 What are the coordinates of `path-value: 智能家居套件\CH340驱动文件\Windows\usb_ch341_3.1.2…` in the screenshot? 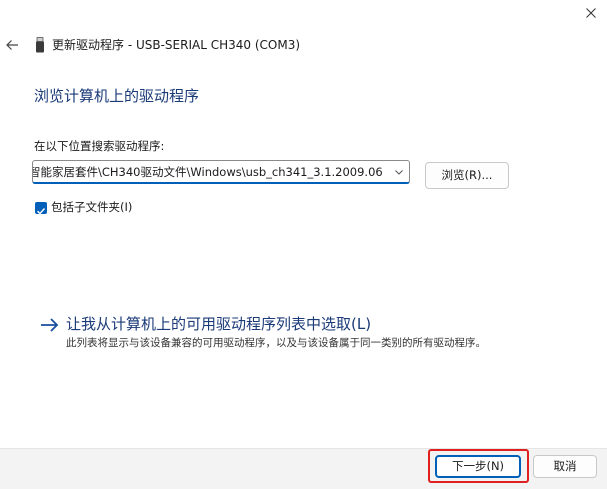 It's located at (208, 172).